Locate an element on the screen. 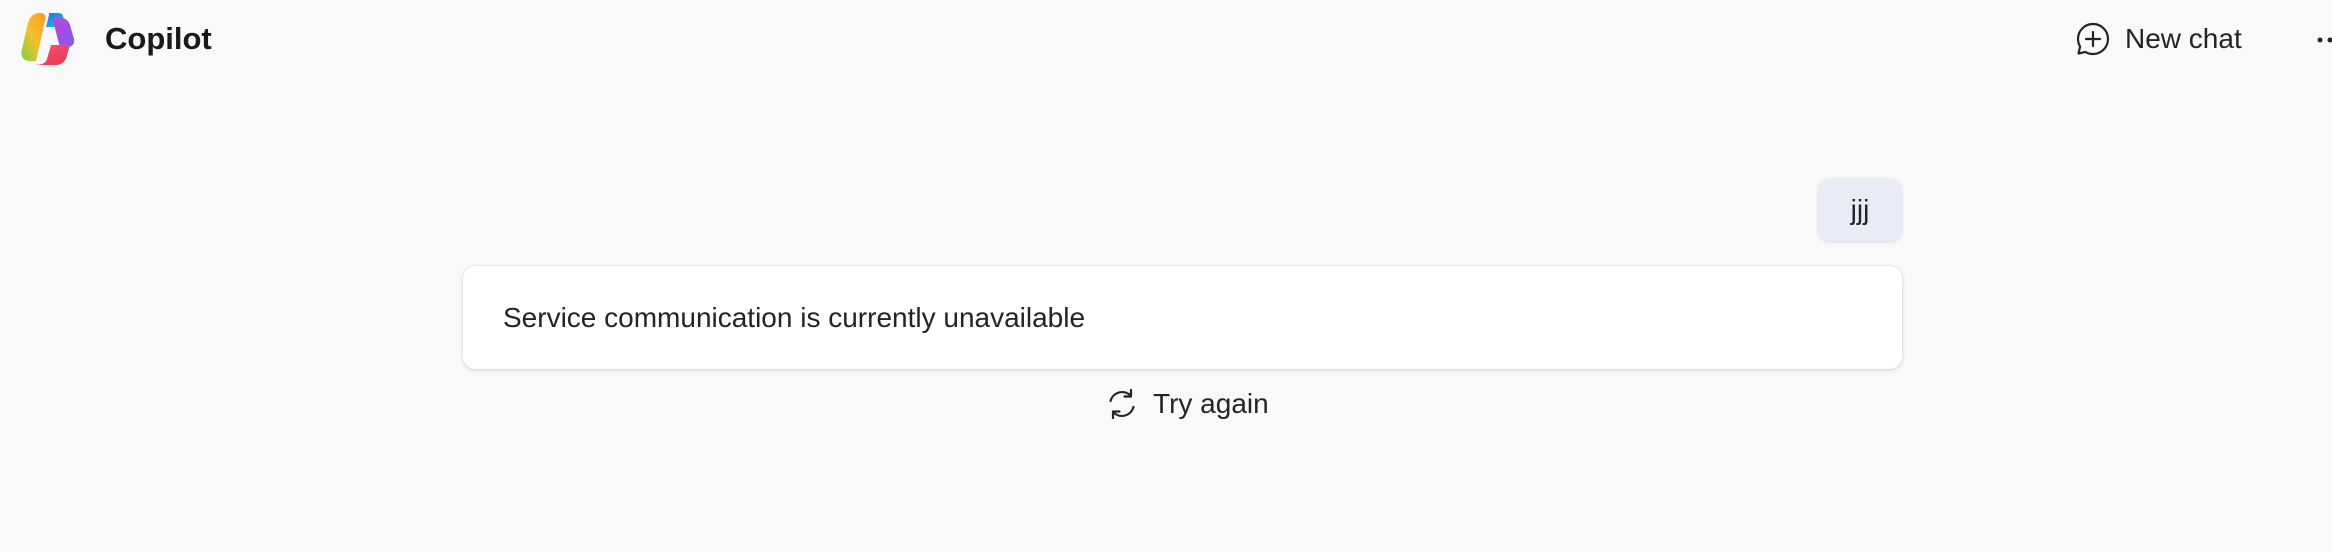 This screenshot has width=2332, height=552. user-message-bubble: jjj is located at coordinates (1860, 209).